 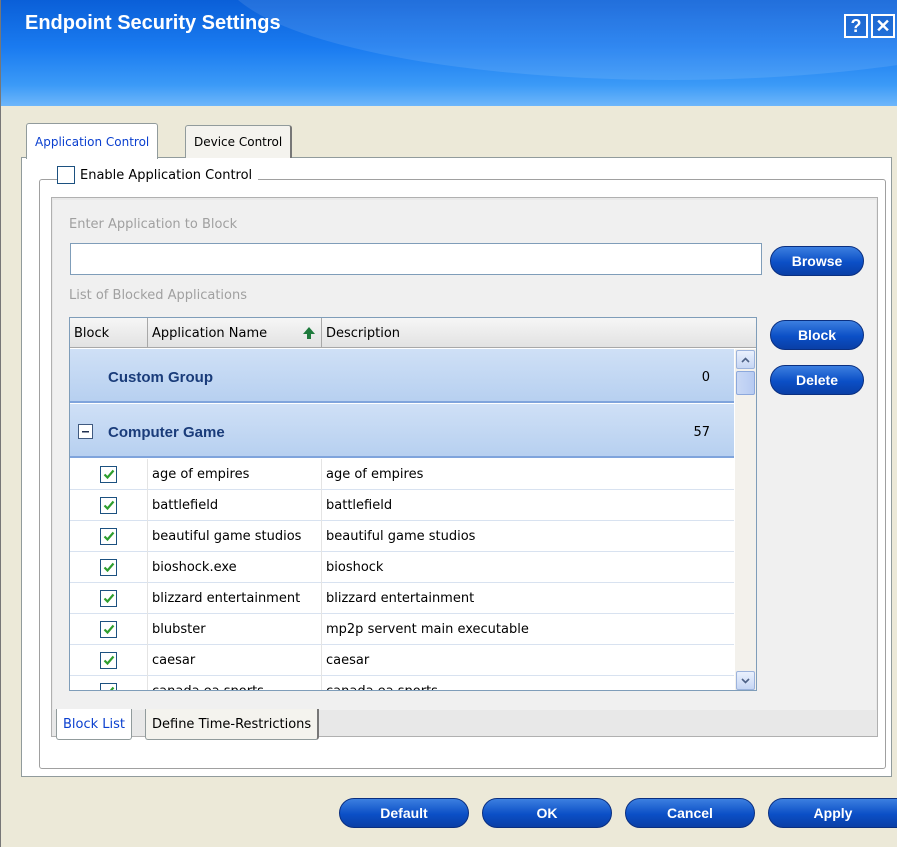 I want to click on scroll-thumb, so click(x=745, y=383).